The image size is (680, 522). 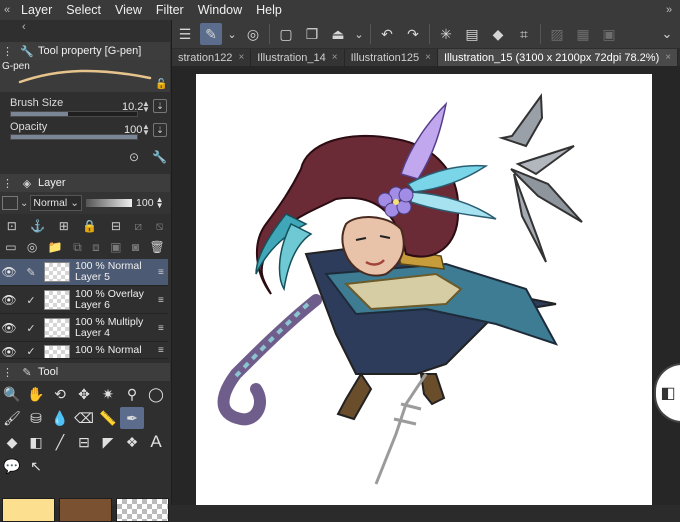 I want to click on crop-icon: ▨, so click(x=557, y=34).